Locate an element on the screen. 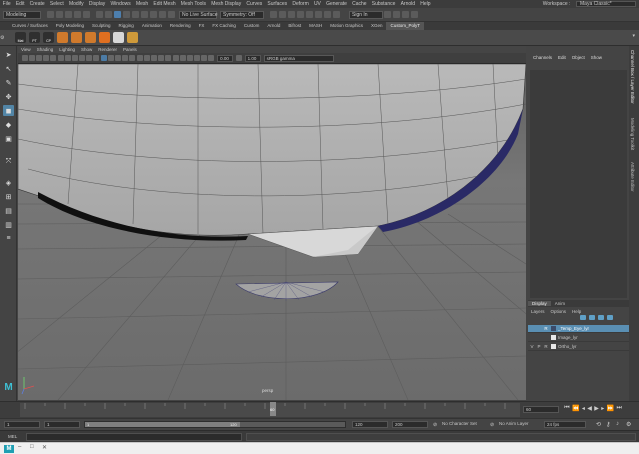 The width and height of the screenshot is (639, 454). new-empty-layer-icon is located at coordinates (600, 317).